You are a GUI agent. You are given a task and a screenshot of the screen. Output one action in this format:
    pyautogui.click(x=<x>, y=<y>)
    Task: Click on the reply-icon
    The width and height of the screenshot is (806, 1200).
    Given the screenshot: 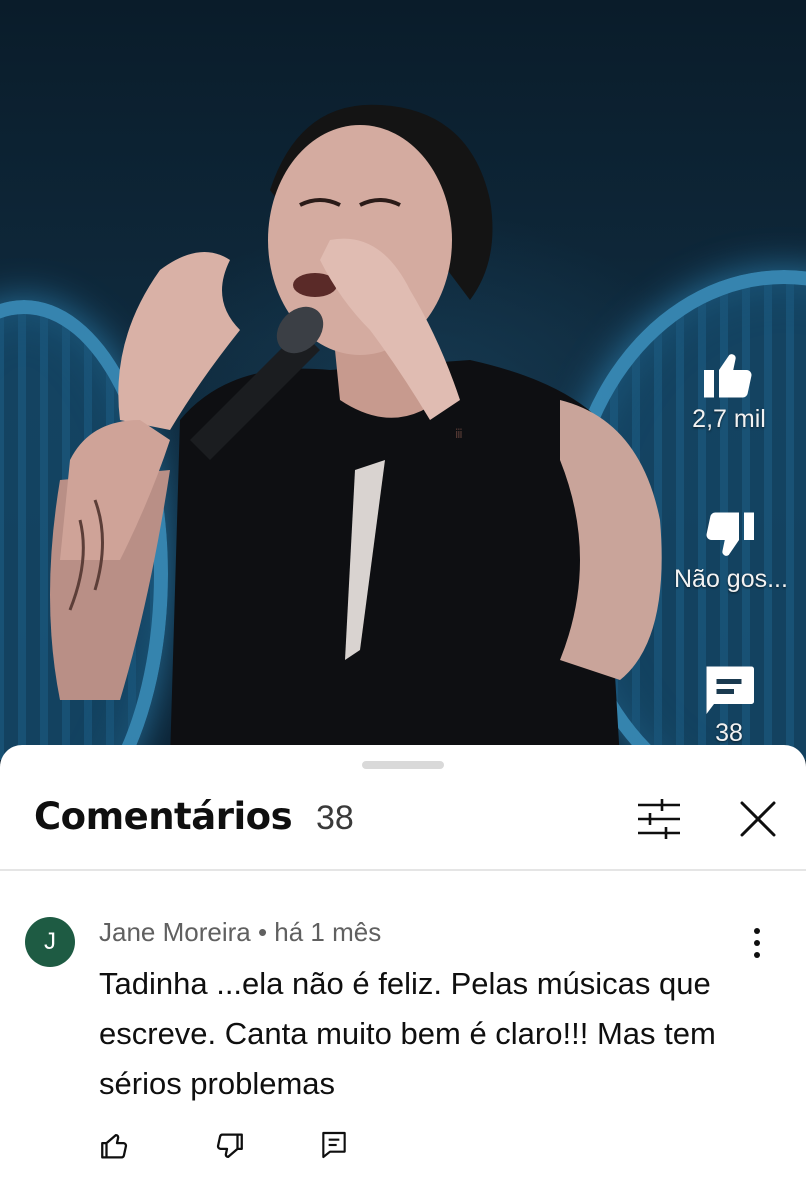 What is the action you would take?
    pyautogui.click(x=334, y=1145)
    